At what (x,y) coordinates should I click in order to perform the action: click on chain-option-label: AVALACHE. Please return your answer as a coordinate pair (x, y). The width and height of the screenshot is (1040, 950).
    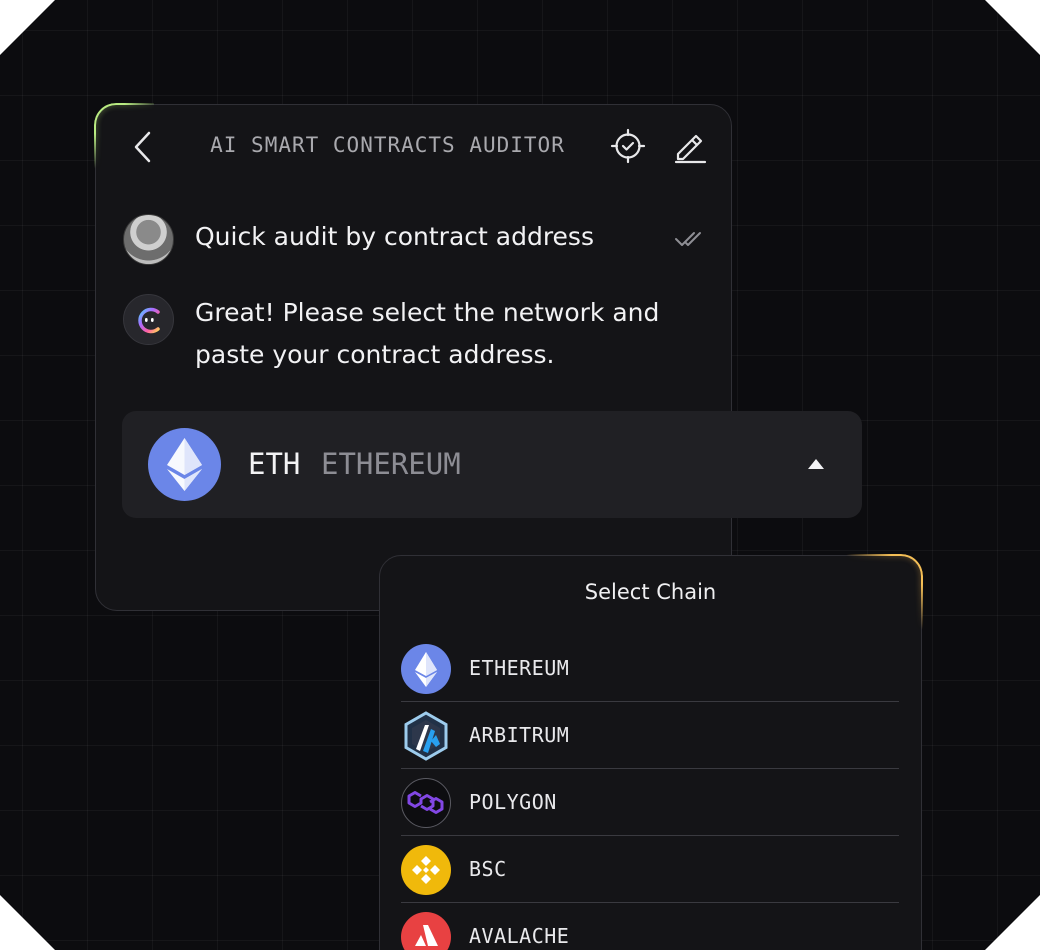
    Looking at the image, I should click on (519, 936).